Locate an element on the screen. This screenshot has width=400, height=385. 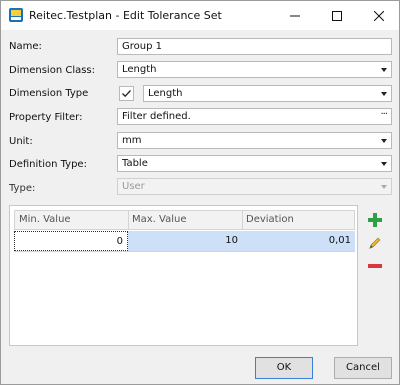
unit-value: mm is located at coordinates (132, 140).